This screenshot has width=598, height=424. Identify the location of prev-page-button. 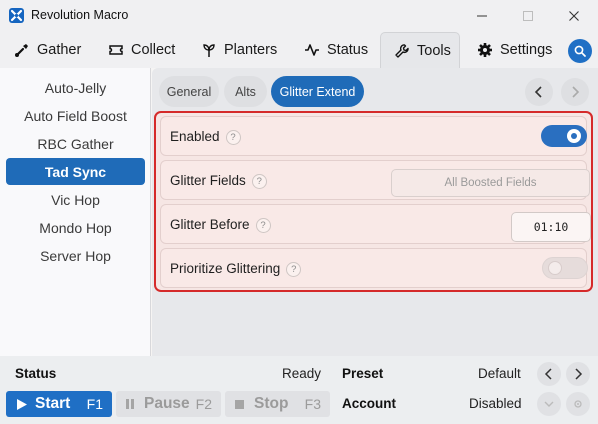
(539, 92).